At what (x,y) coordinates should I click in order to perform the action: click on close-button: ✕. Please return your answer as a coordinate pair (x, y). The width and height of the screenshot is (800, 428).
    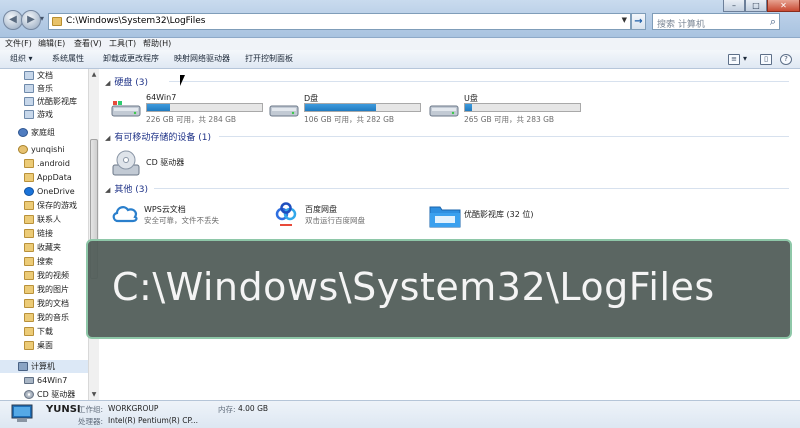
    Looking at the image, I should click on (783, 6).